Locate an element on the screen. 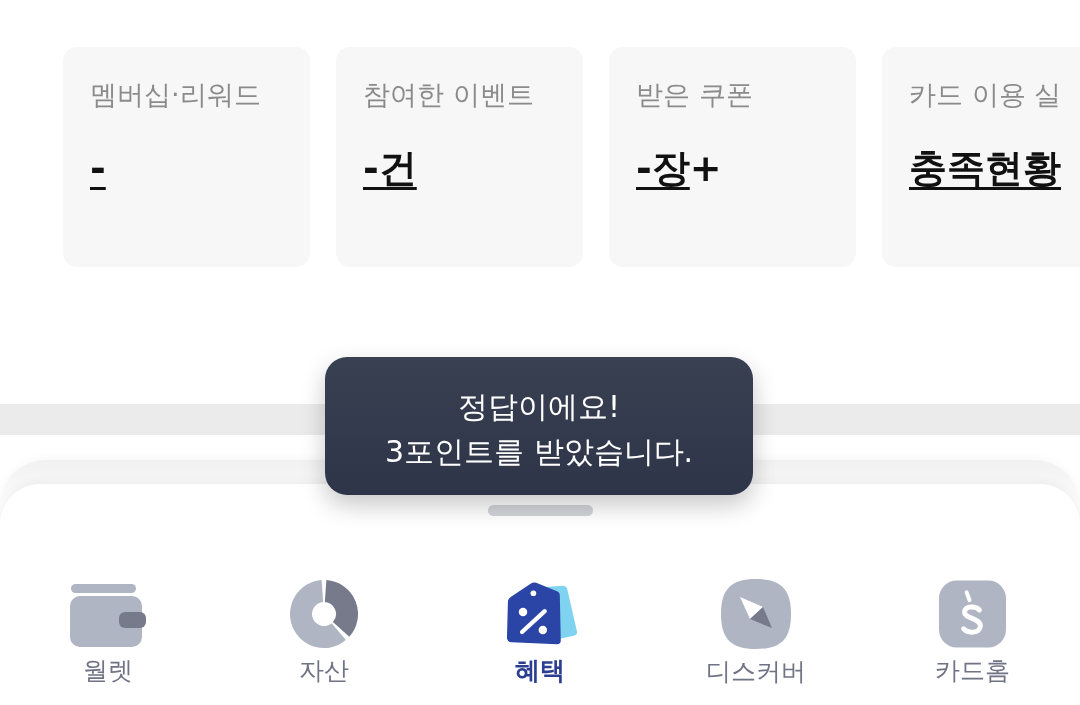  toast-text: 정답이에요! is located at coordinates (539, 407).